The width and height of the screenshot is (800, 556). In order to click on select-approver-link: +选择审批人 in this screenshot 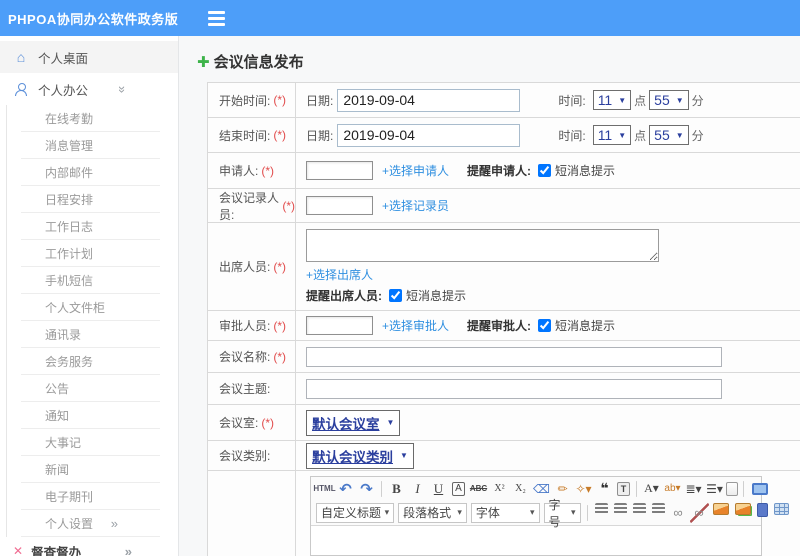, I will do `click(415, 325)`.